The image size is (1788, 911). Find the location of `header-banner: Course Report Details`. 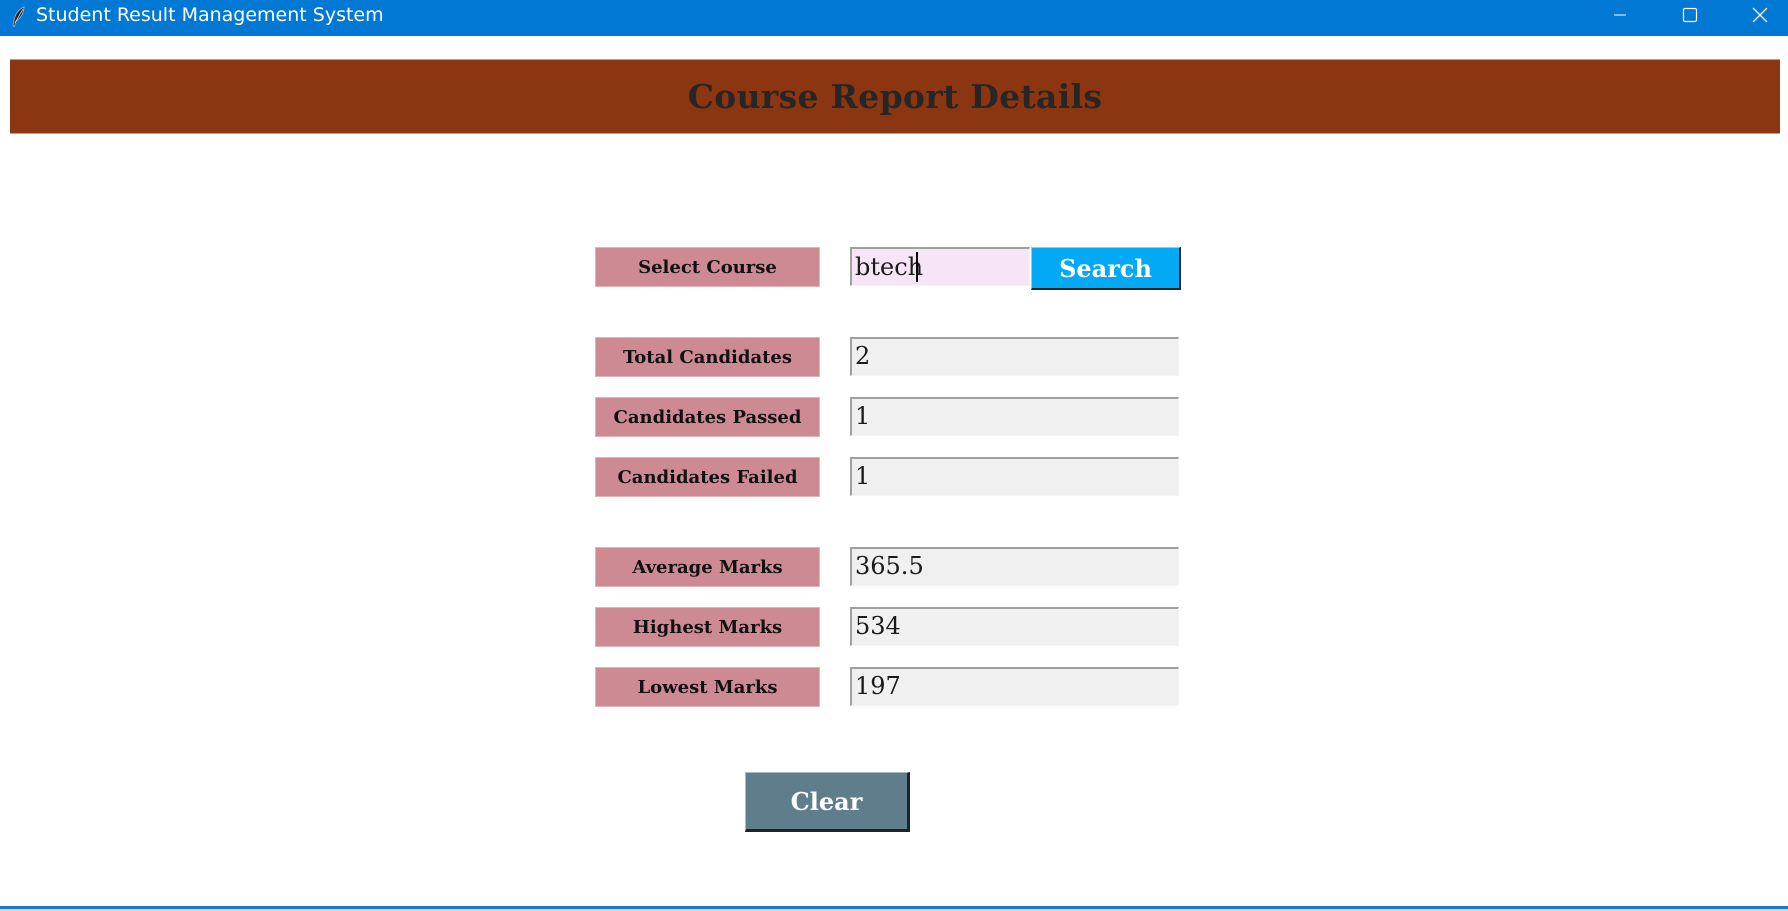

header-banner: Course Report Details is located at coordinates (895, 96).